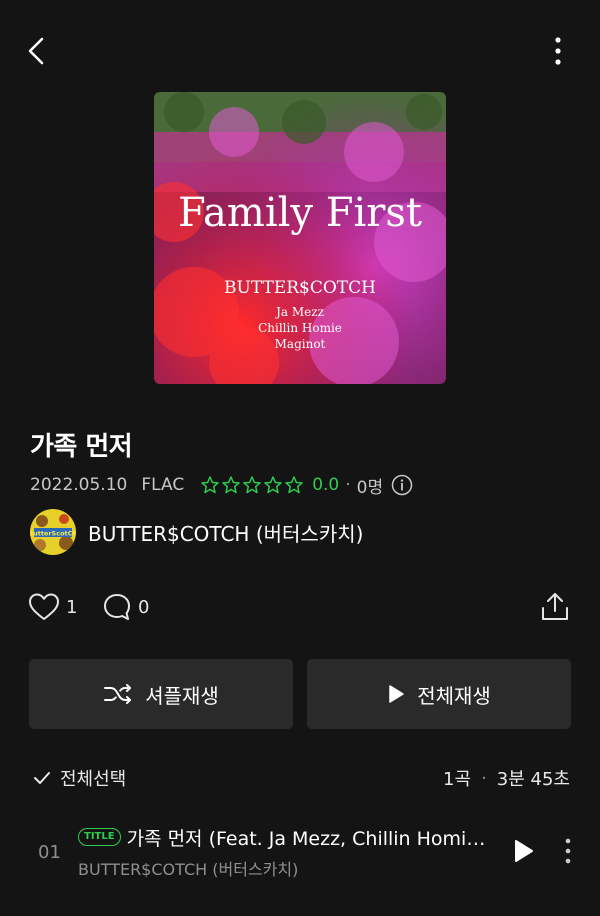 This screenshot has width=600, height=916. I want to click on tracklist-summary: 1곡 · 3분 45초, so click(506, 778).